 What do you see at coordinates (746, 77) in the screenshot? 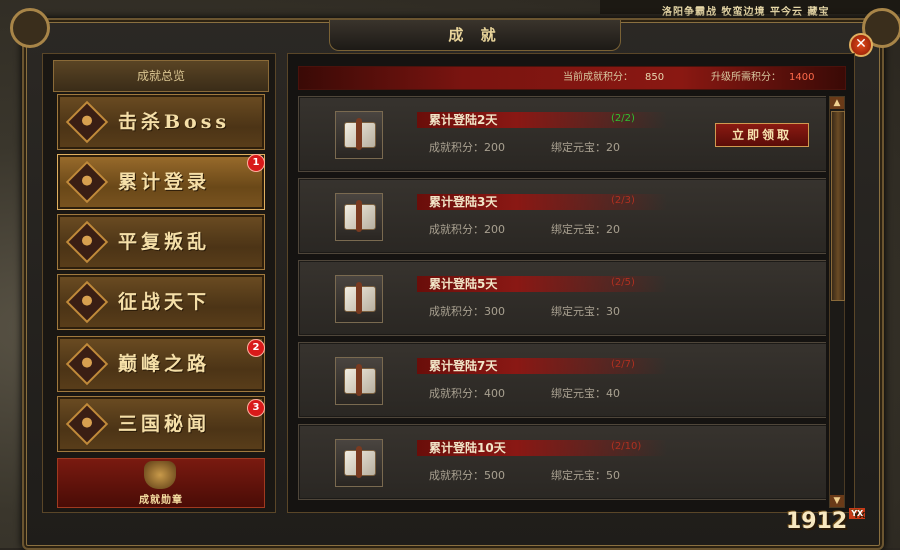
I see `next-level-points-label: 升级所需积分：` at bounding box center [746, 77].